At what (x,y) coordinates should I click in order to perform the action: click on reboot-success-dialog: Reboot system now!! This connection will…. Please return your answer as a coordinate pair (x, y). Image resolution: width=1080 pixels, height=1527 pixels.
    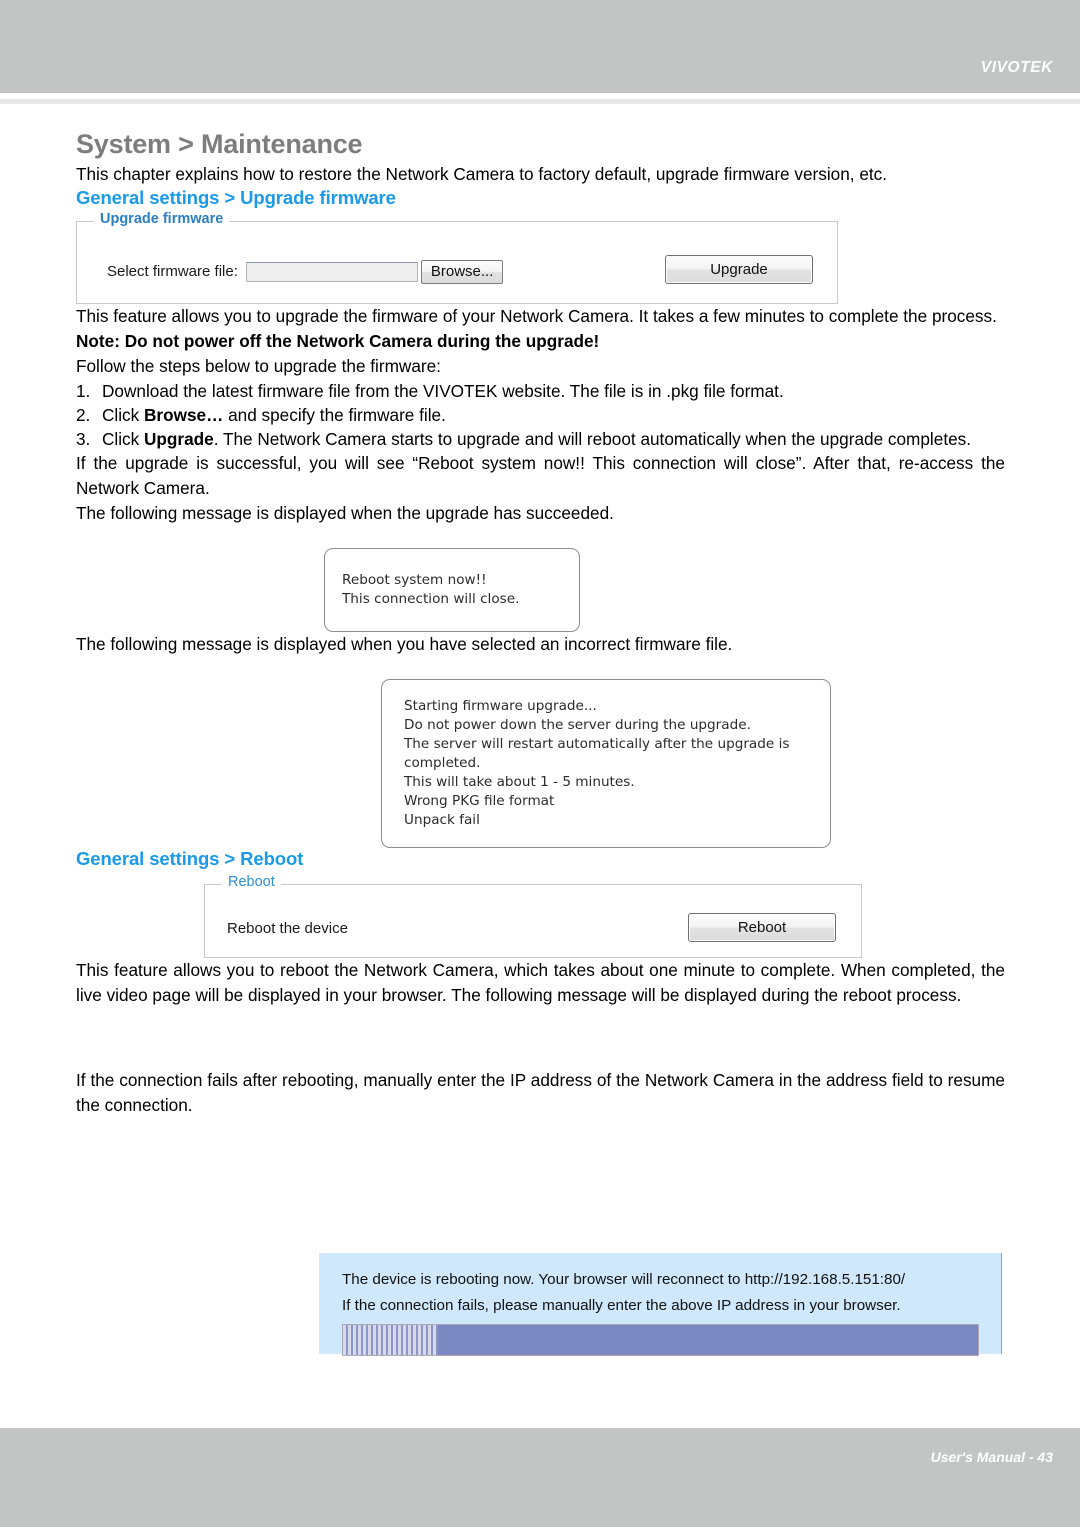
    Looking at the image, I should click on (452, 589).